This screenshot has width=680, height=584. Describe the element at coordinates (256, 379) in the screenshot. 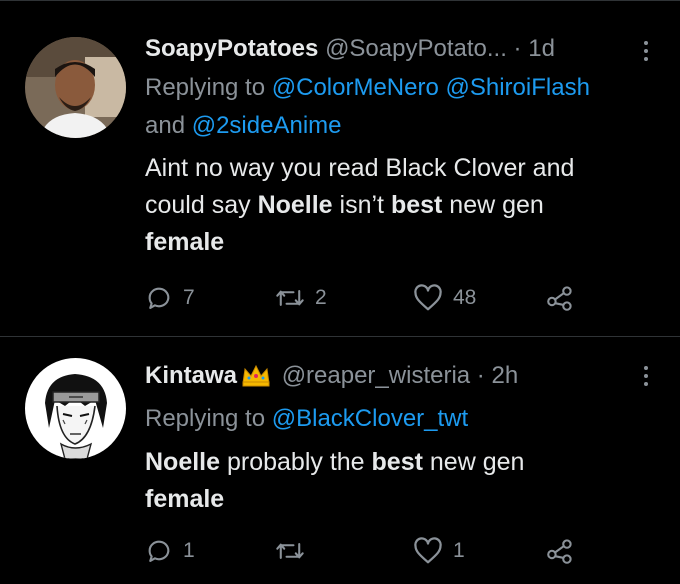

I see `crown-icon` at that location.